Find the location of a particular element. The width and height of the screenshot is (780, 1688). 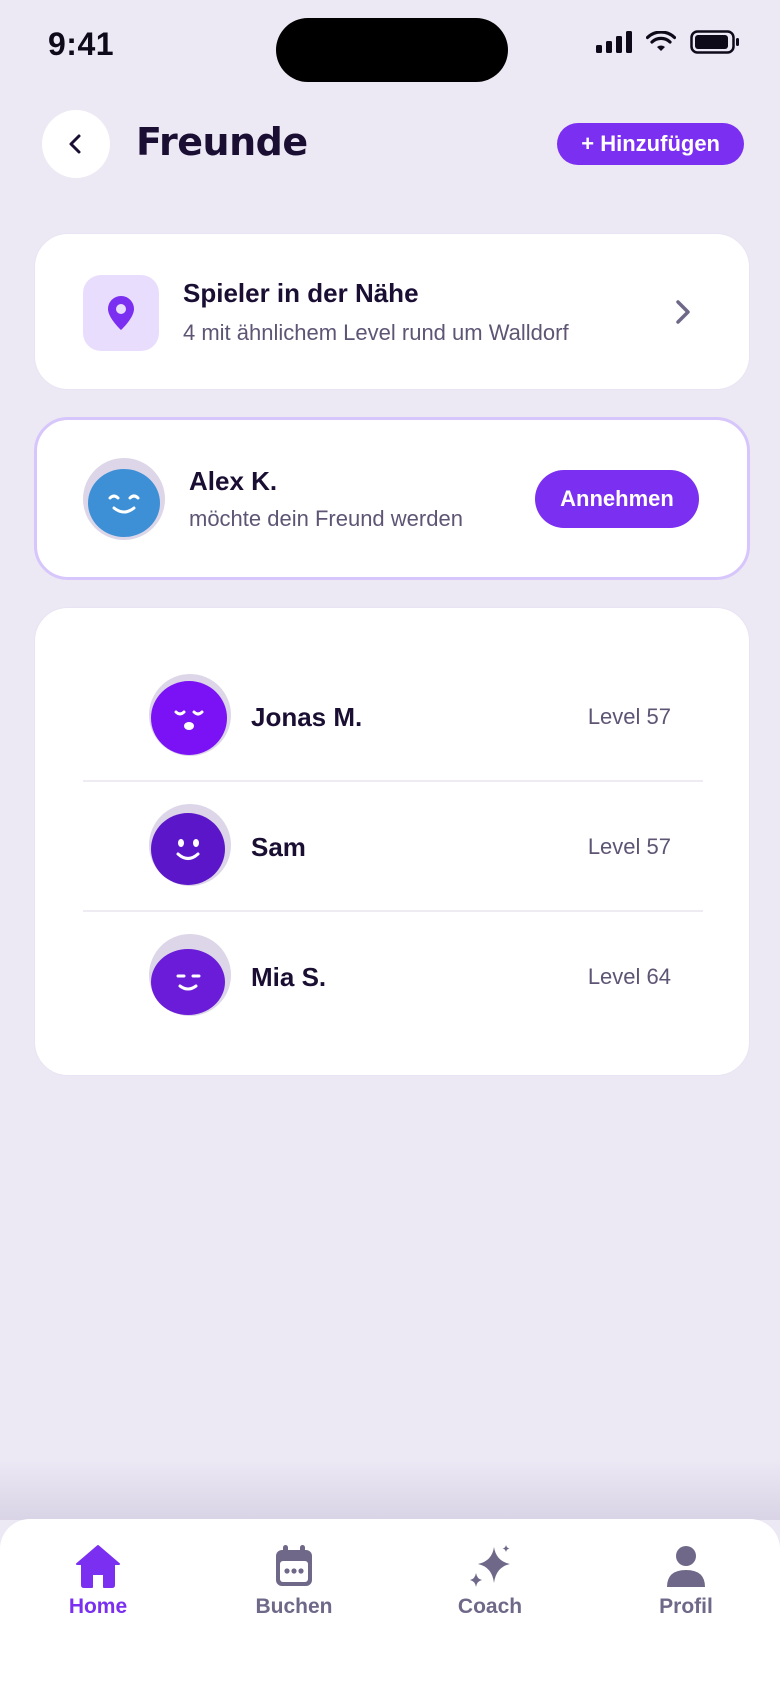

location-pin-icon is located at coordinates (121, 313).